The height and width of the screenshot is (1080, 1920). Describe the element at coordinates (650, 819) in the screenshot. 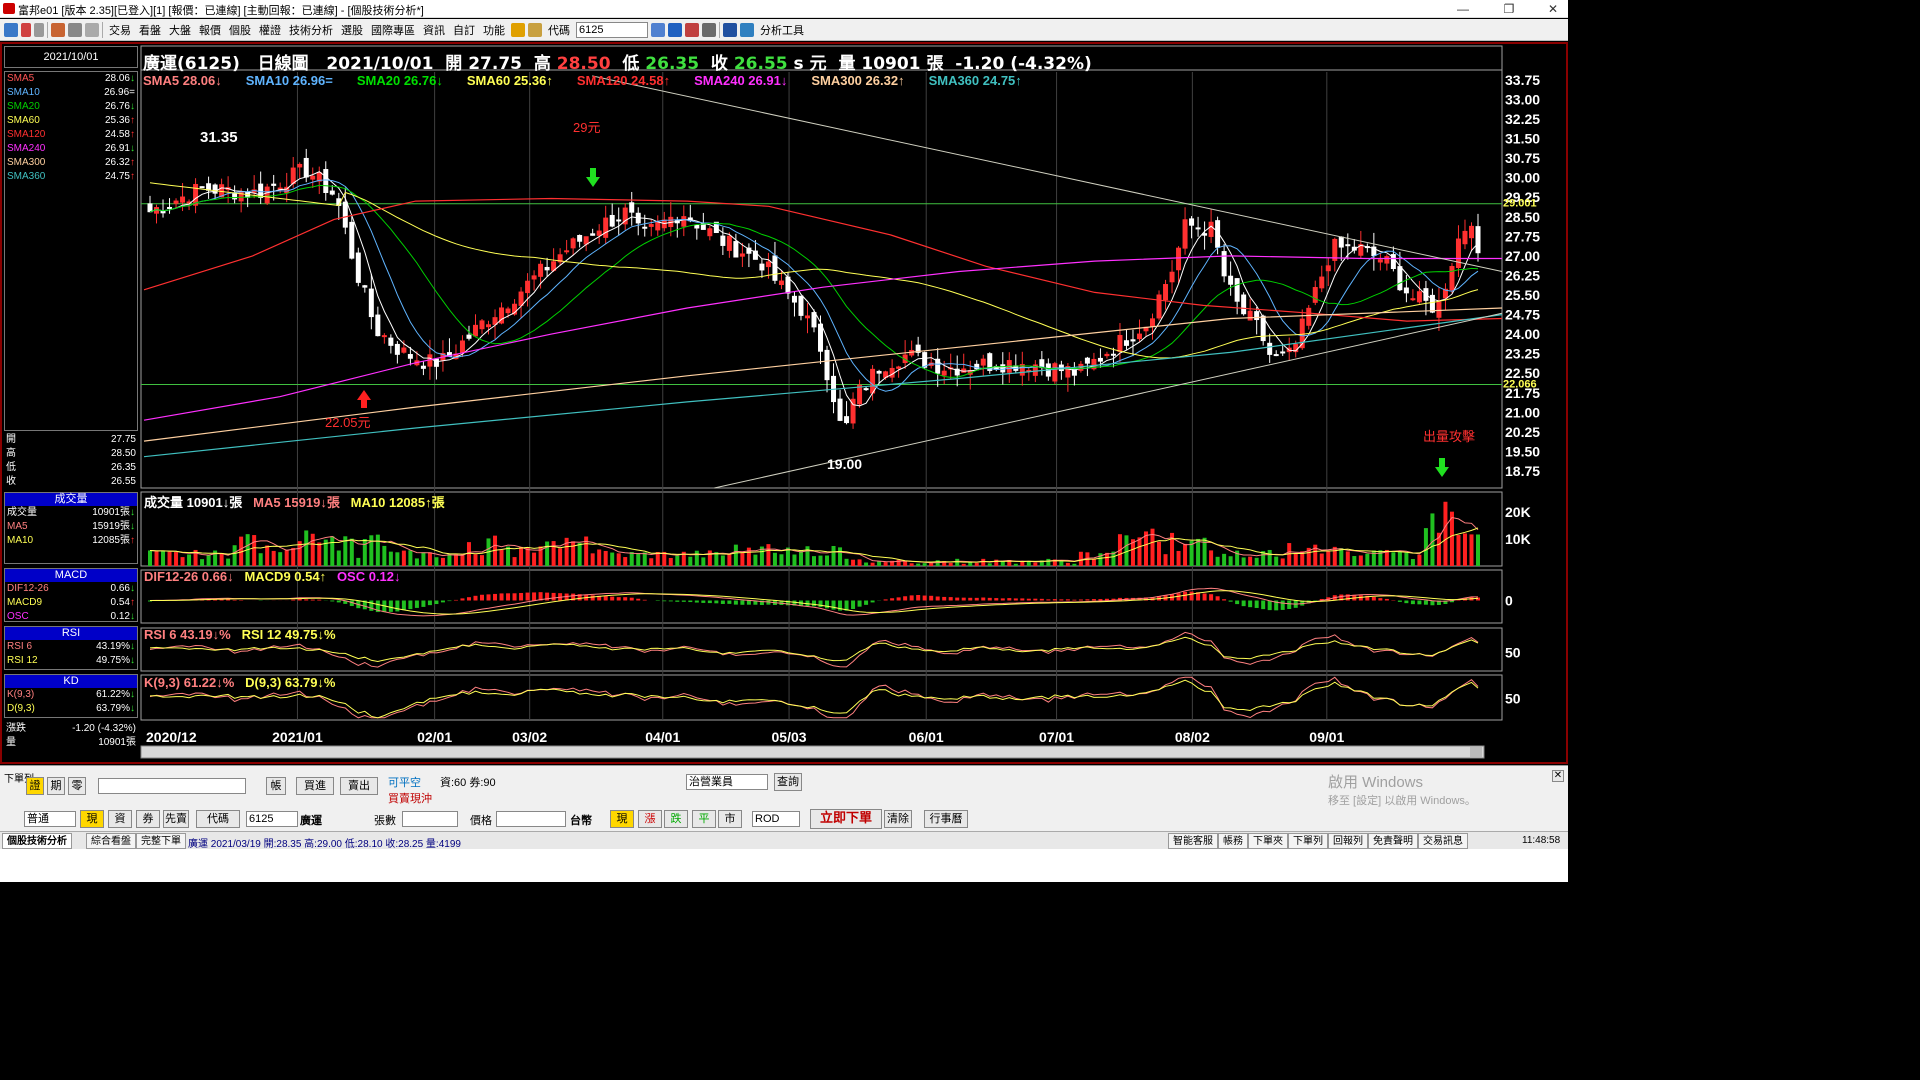

I see `price-limitup-button: 漲` at that location.